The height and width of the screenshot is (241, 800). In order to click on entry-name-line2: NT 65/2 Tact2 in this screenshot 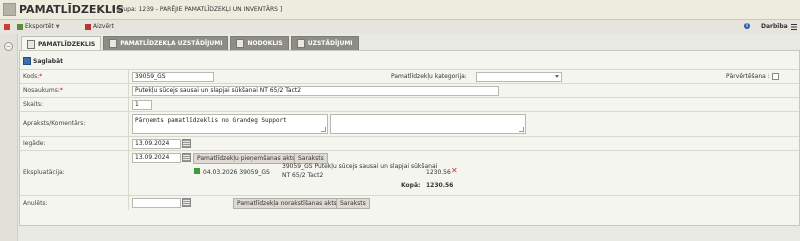, I will do `click(303, 175)`.